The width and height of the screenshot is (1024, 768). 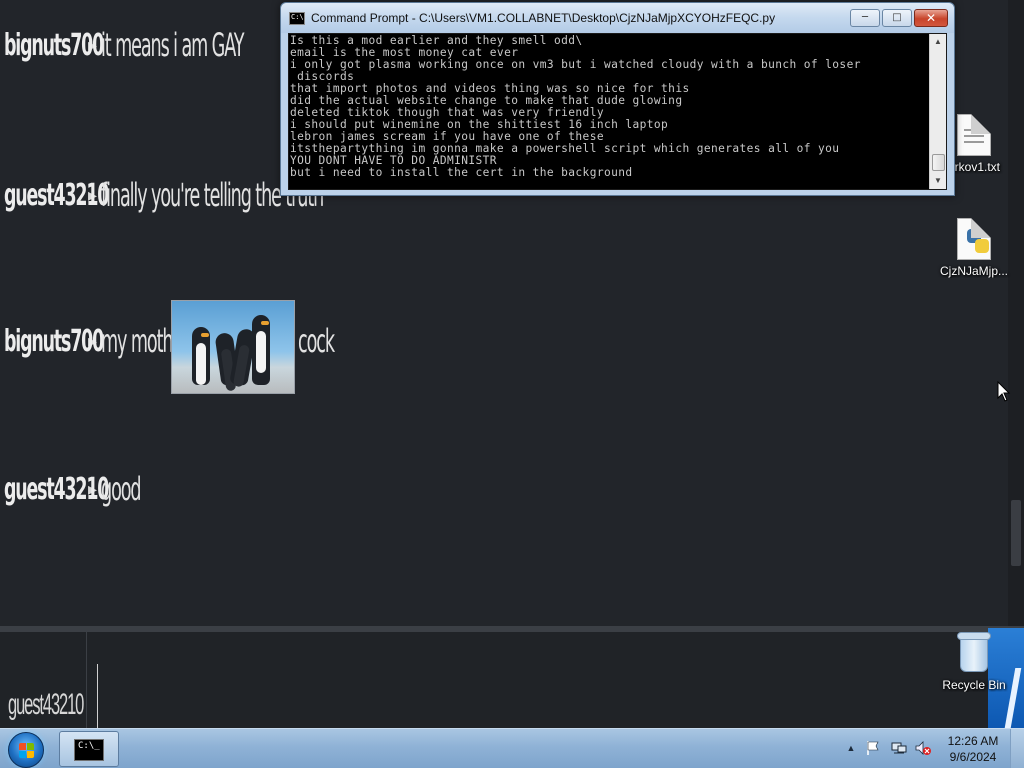 I want to click on desktop-icon-label: Recycle Bin, so click(x=974, y=685).